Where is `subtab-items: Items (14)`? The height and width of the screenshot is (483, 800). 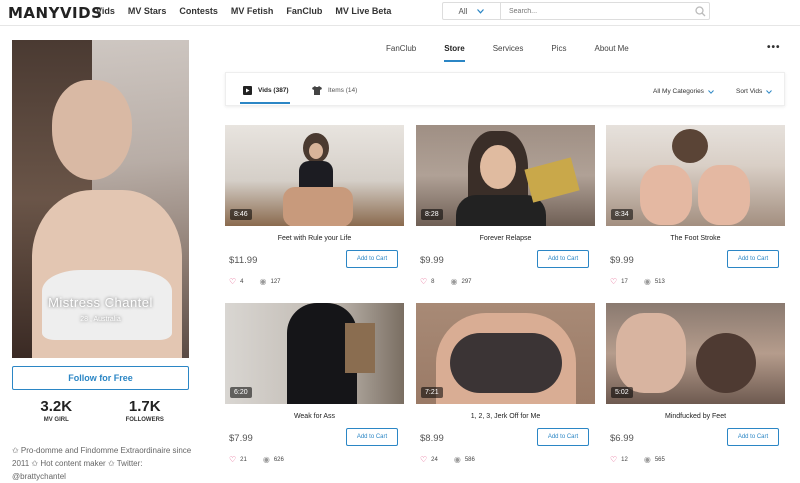
subtab-items: Items (14) is located at coordinates (334, 90).